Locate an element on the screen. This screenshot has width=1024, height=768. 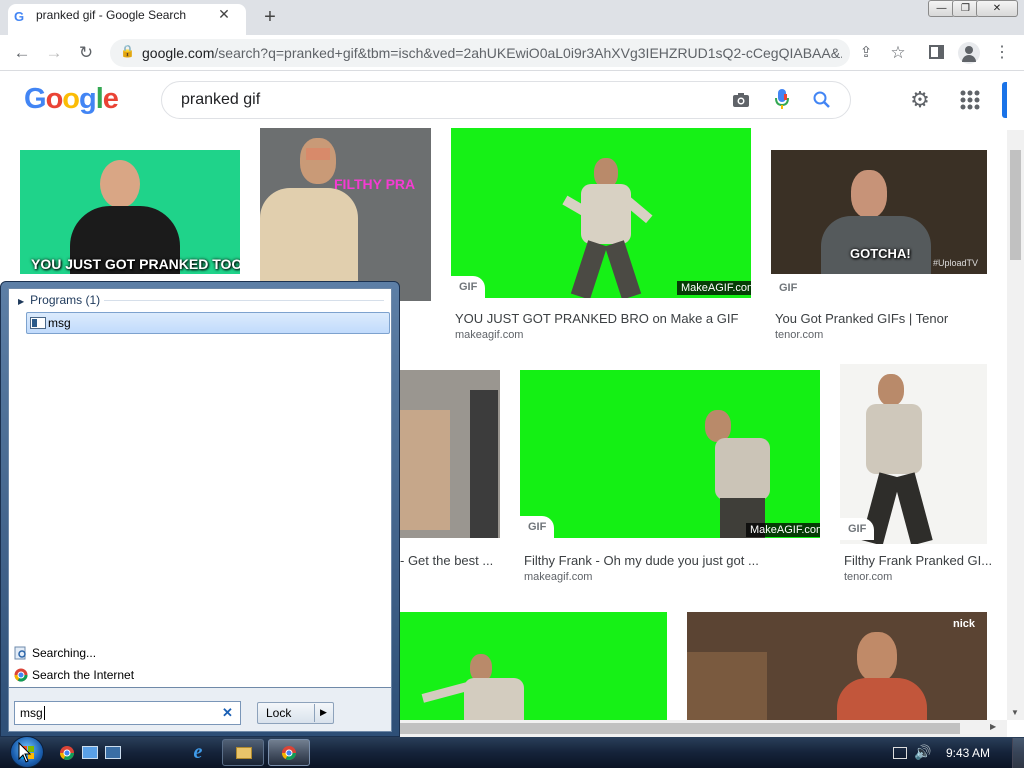
watermark: #UploadTV is located at coordinates (956, 263).